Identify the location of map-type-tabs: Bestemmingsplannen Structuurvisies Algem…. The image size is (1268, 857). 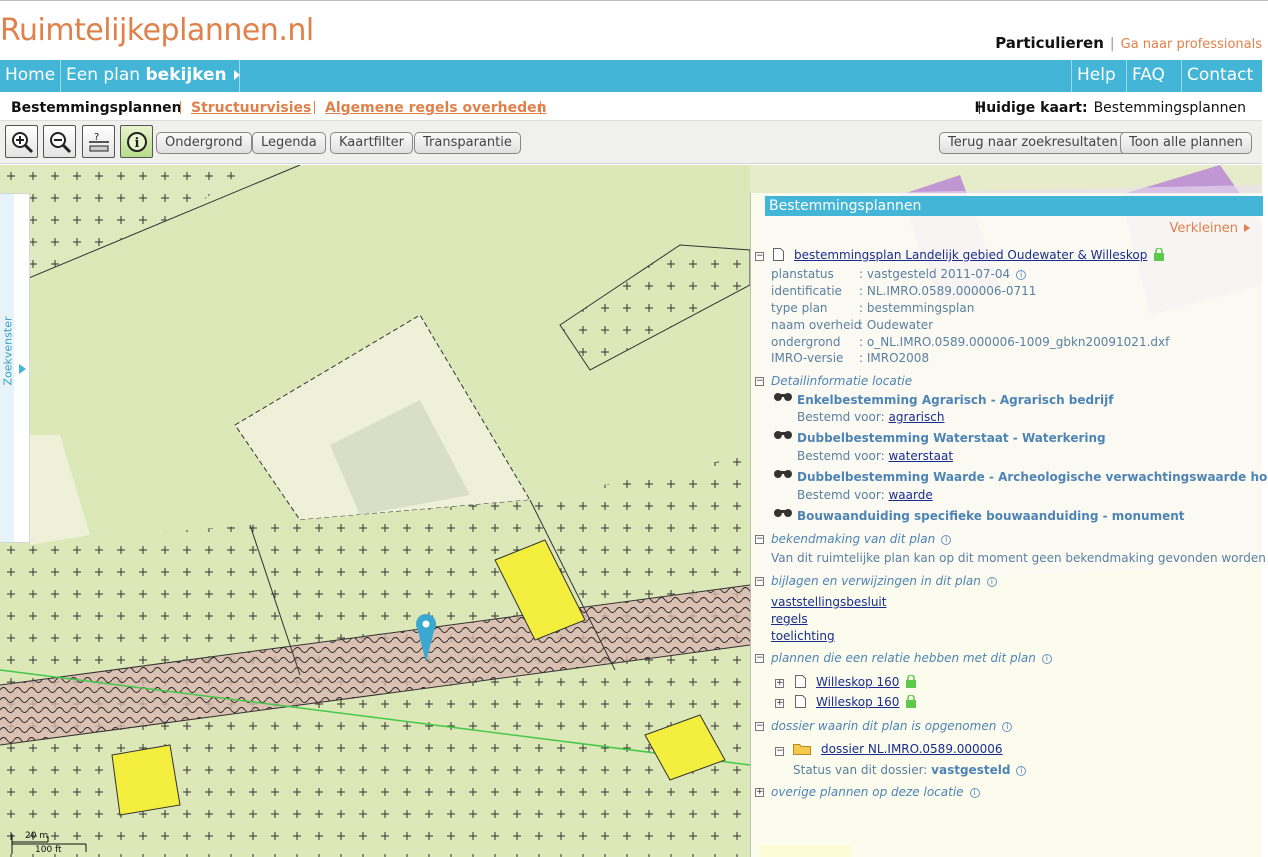
(631, 107).